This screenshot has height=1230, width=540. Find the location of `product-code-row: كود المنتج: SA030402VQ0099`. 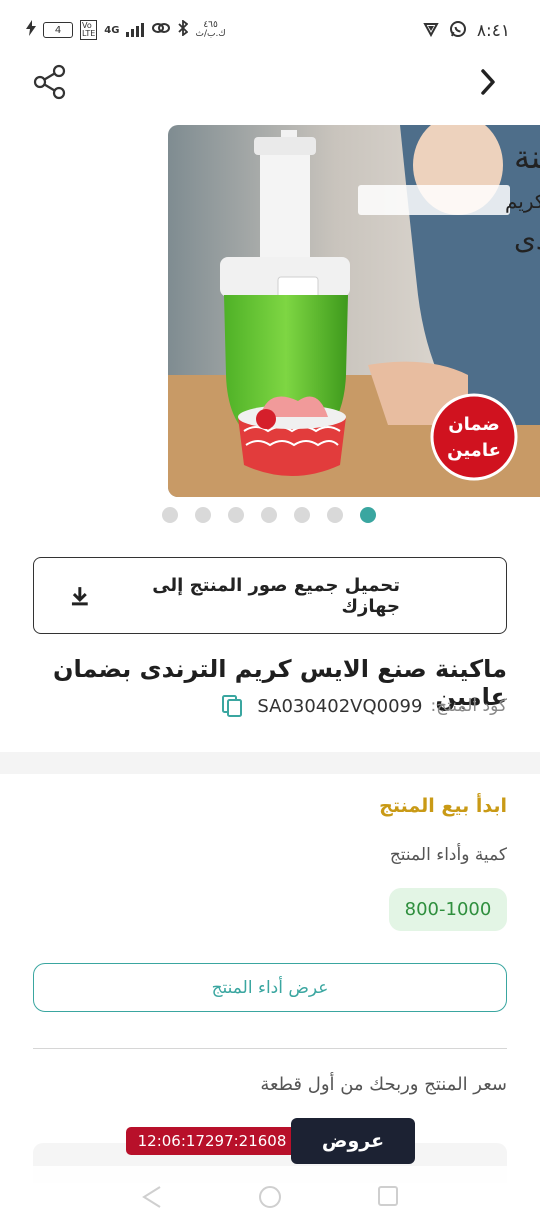

product-code-row: كود المنتج: SA030402VQ0099 is located at coordinates (364, 706).